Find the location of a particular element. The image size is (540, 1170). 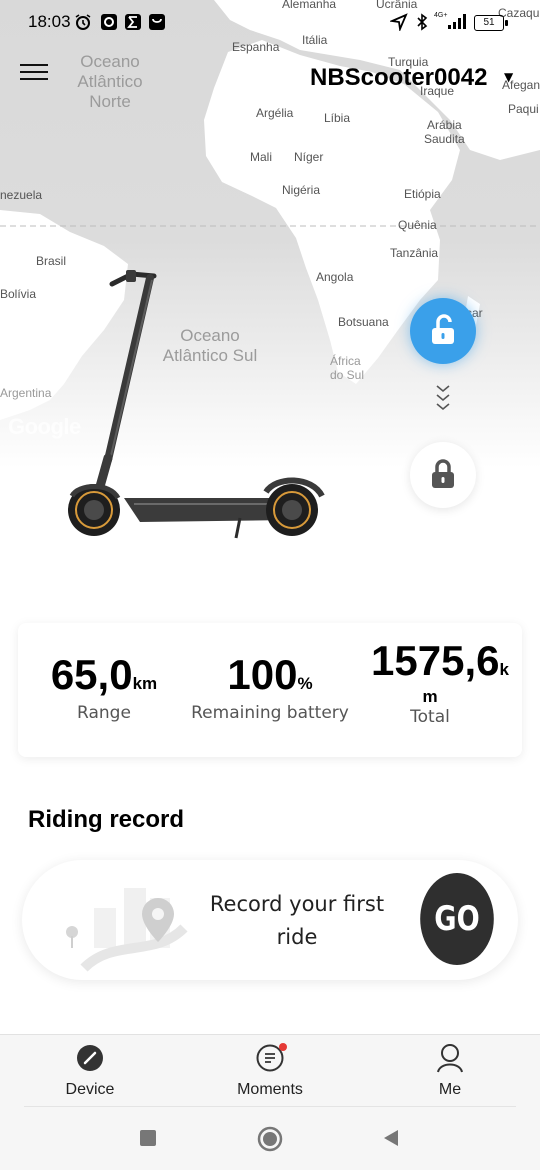

signal-icon is located at coordinates (457, 21).